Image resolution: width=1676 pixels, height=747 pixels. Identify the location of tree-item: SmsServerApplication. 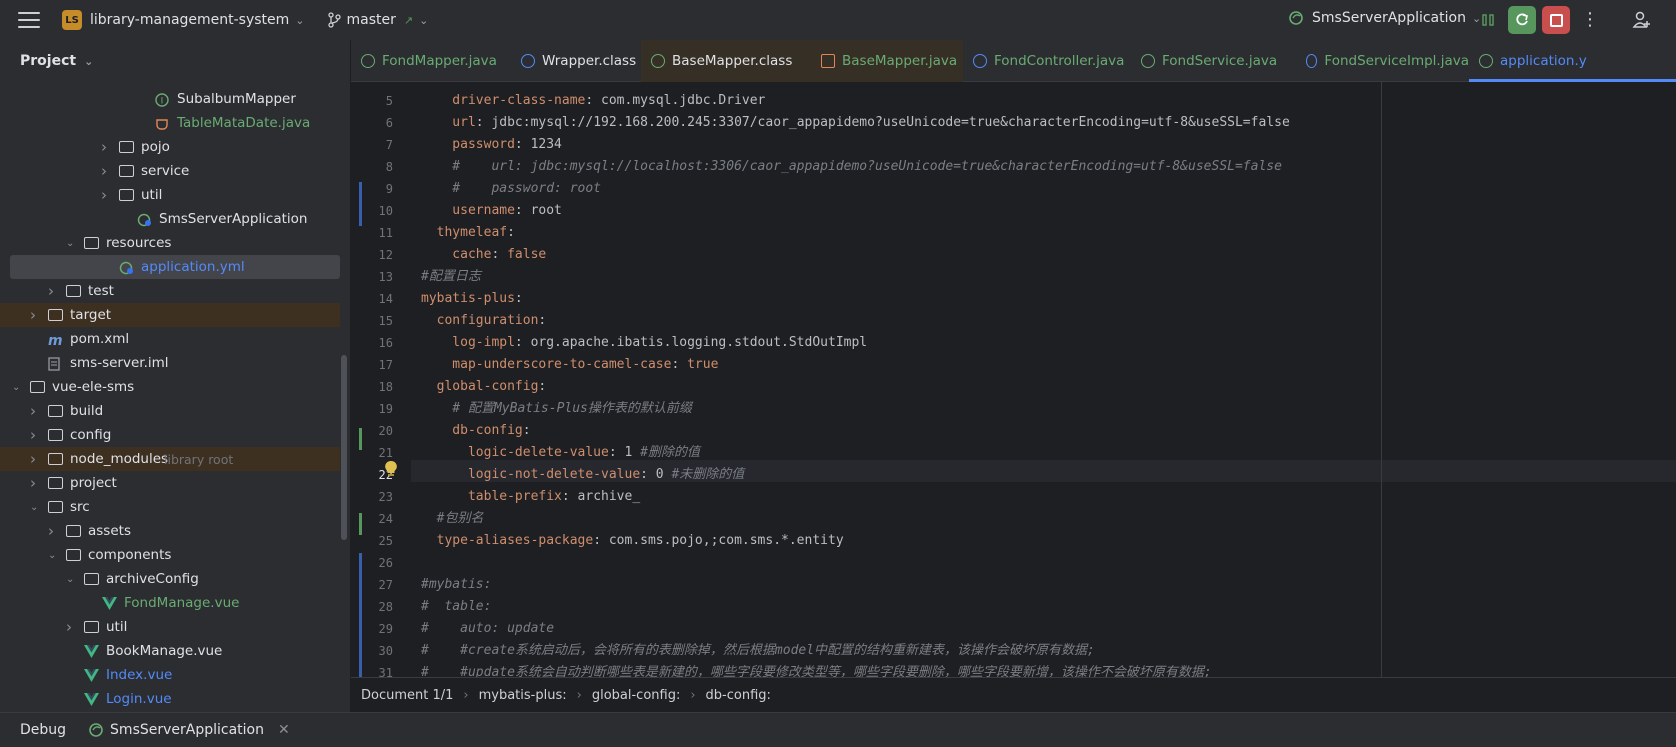
(175, 219).